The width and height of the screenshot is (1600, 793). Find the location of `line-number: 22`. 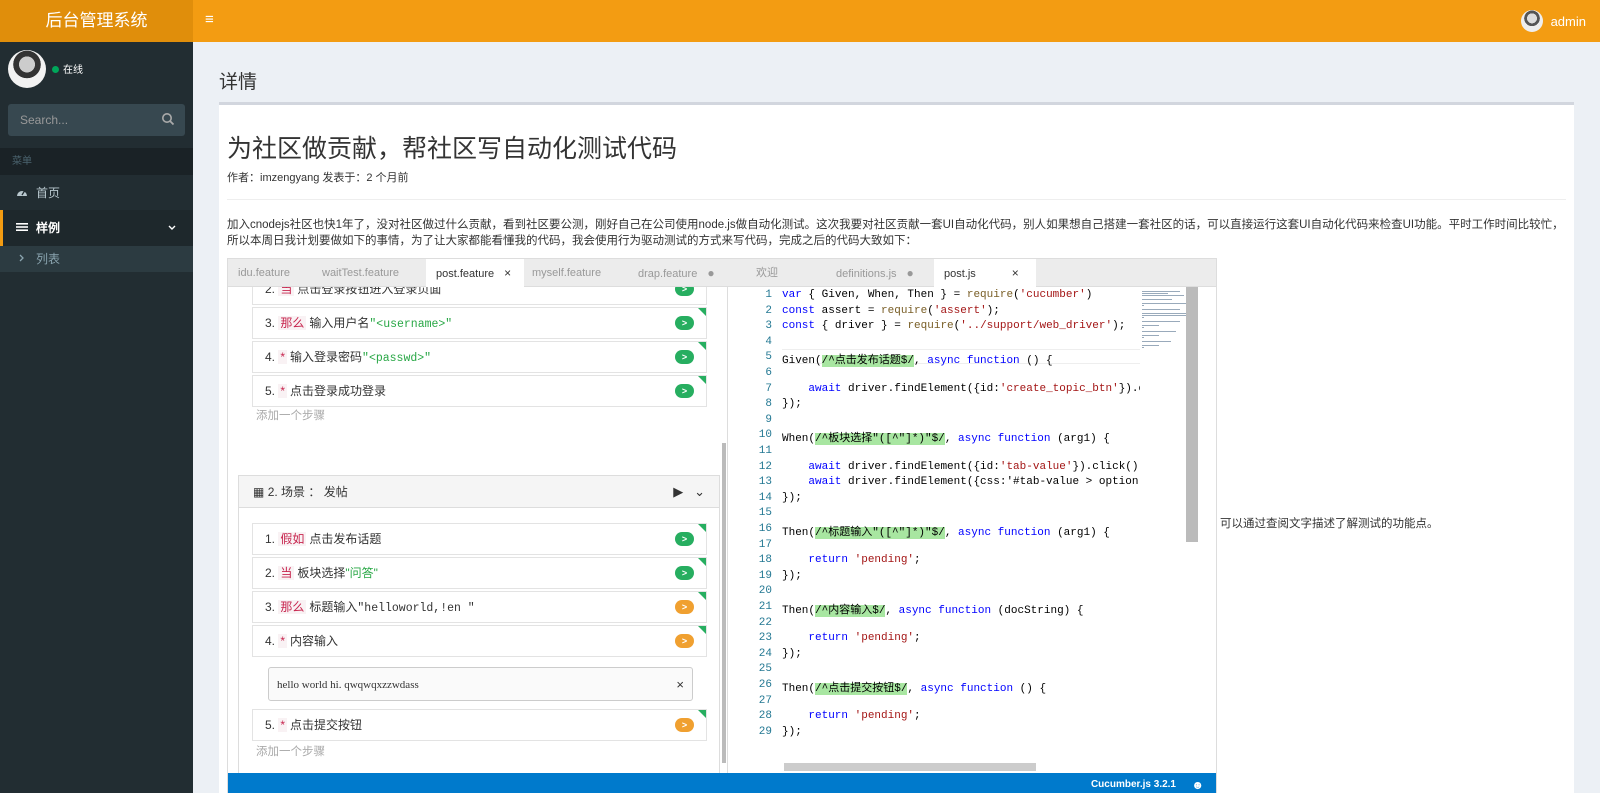

line-number: 22 is located at coordinates (765, 622).